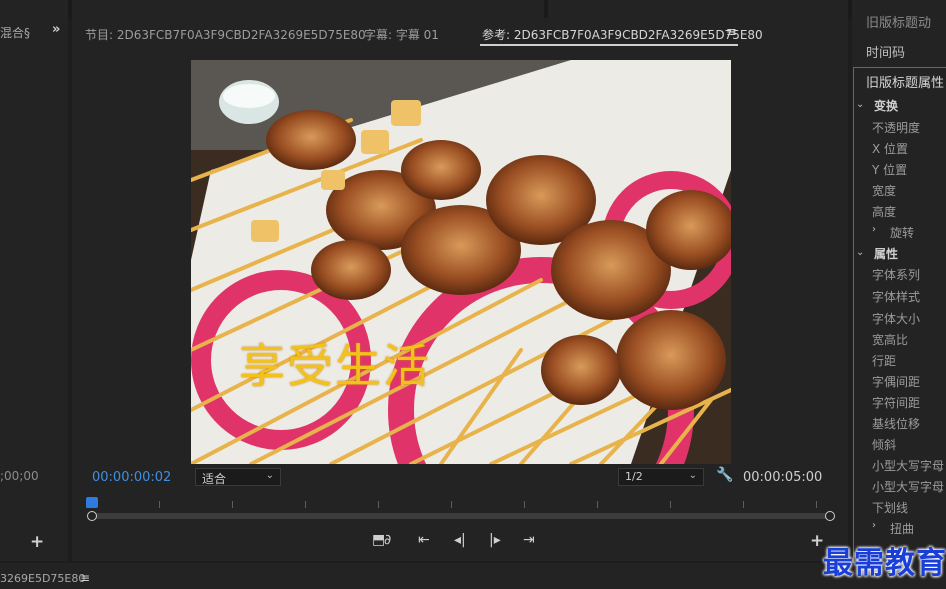  What do you see at coordinates (724, 475) in the screenshot?
I see `wrench-settings-icon: 🔧` at bounding box center [724, 475].